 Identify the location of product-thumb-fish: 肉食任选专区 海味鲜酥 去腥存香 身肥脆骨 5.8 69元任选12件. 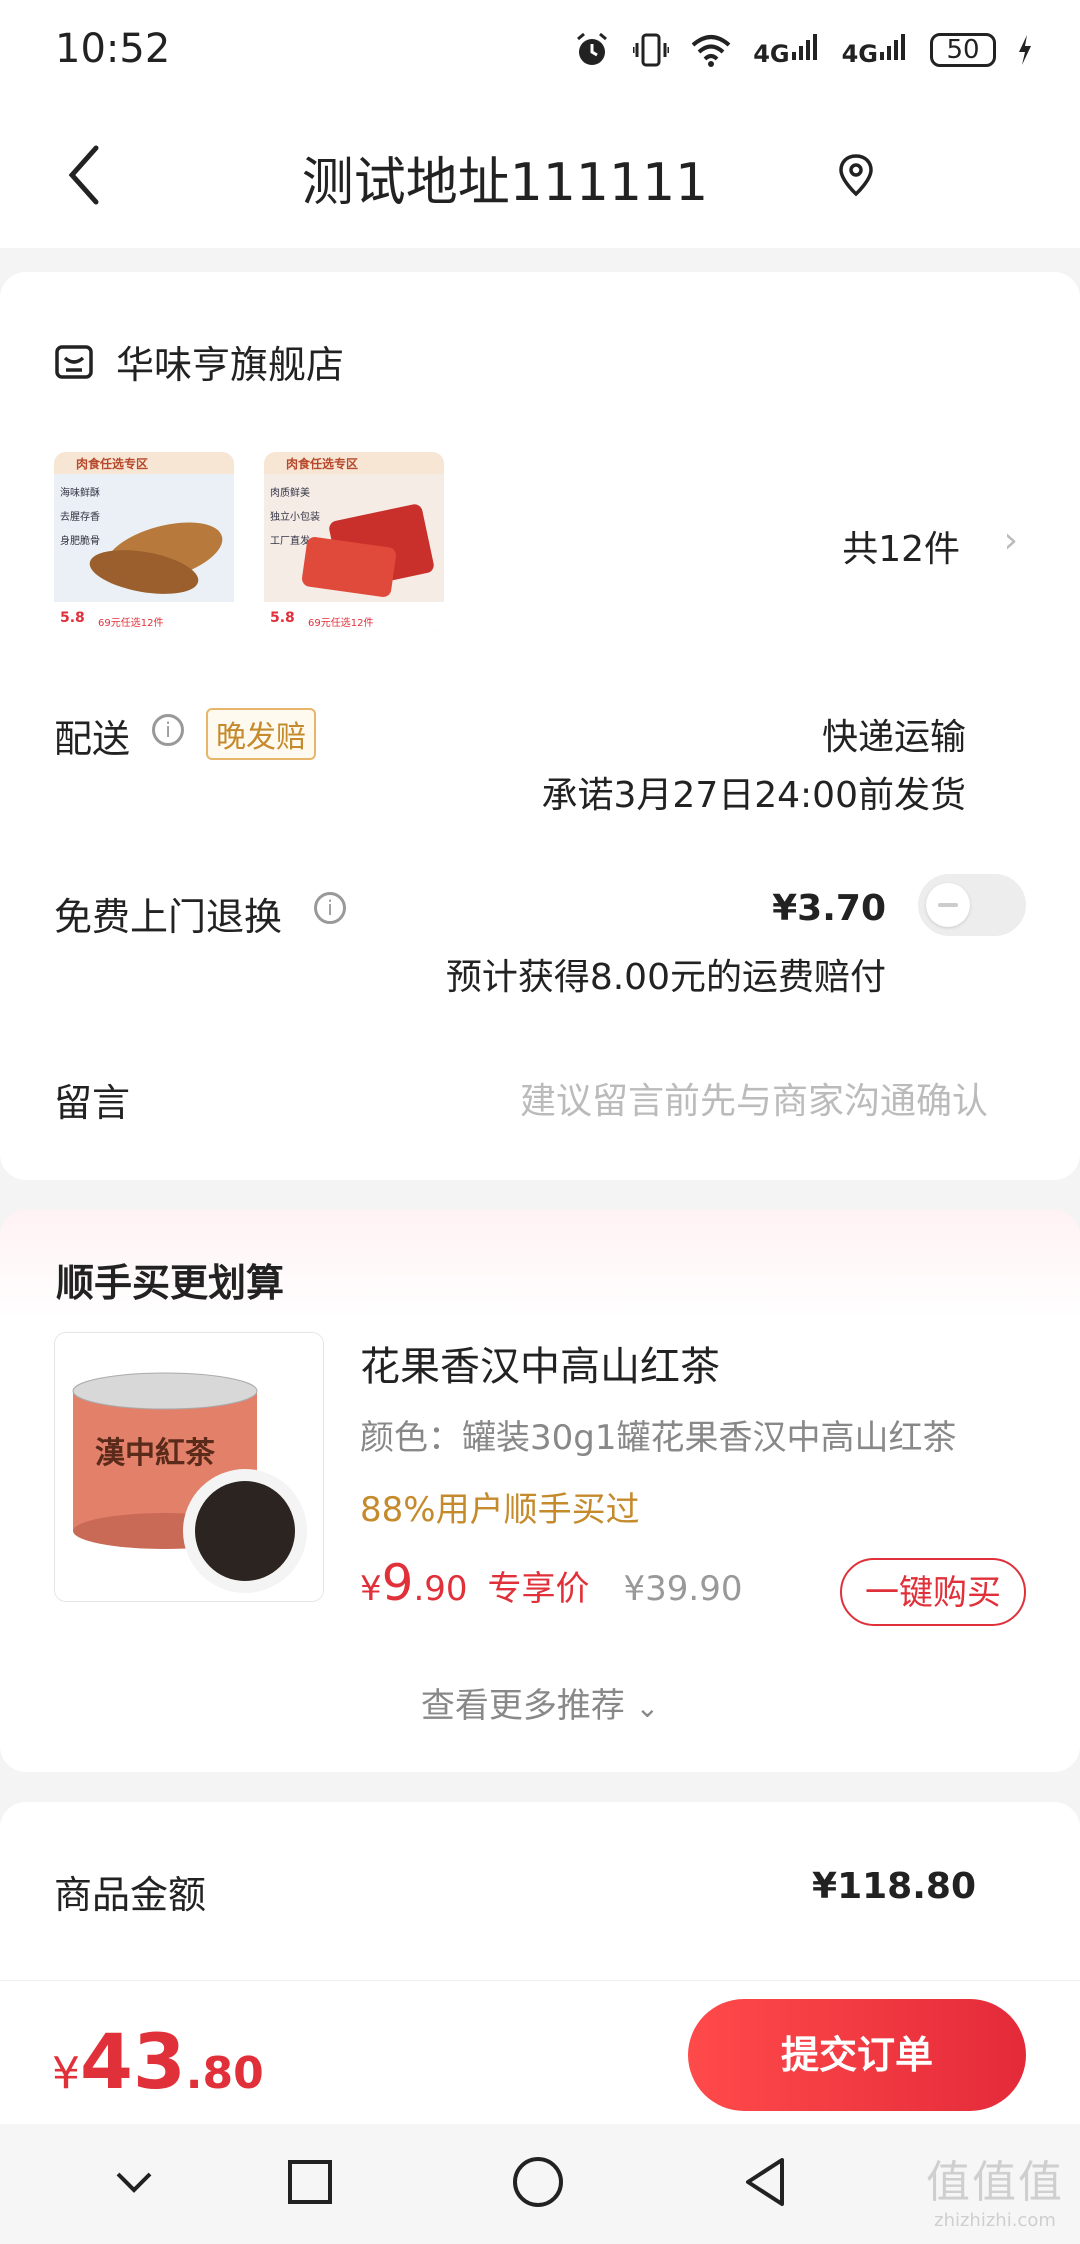
(144, 542).